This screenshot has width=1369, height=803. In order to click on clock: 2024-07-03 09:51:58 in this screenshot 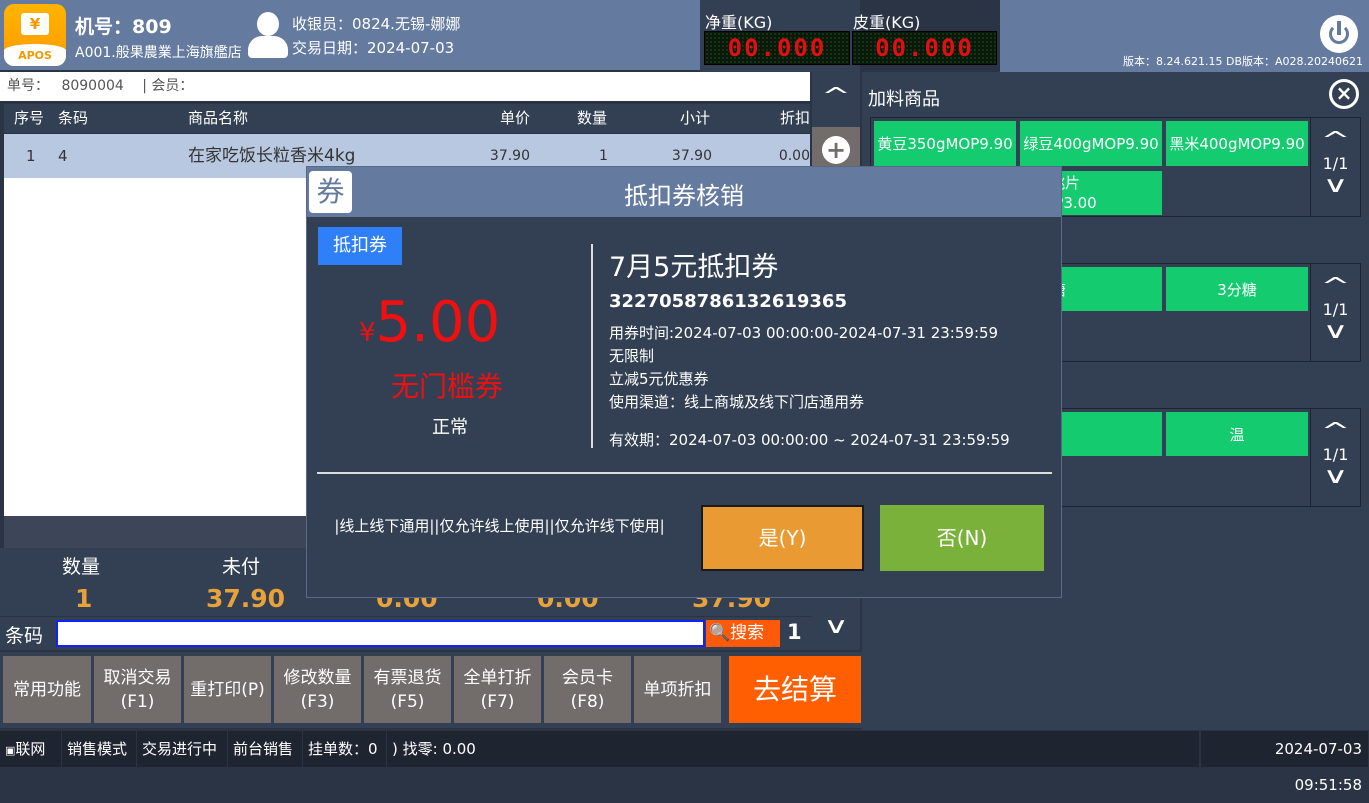, I will do `click(1284, 762)`.